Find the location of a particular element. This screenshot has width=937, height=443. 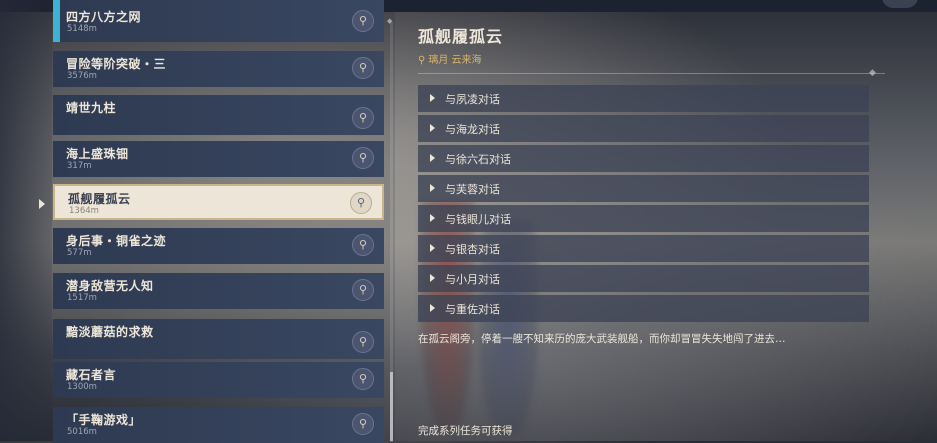

quest-name: 孤舰履孤云 is located at coordinates (99, 199).